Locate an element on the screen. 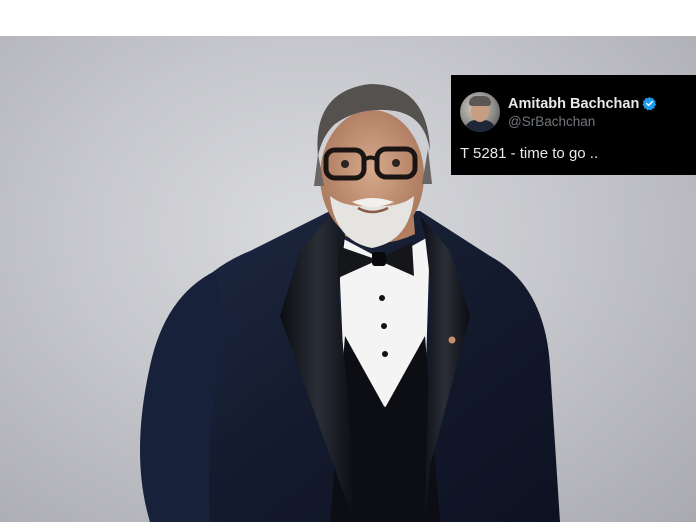 This screenshot has height=522, width=696. tweet-header: Amitabh Bachchan @SrBachchan is located at coordinates (572, 112).